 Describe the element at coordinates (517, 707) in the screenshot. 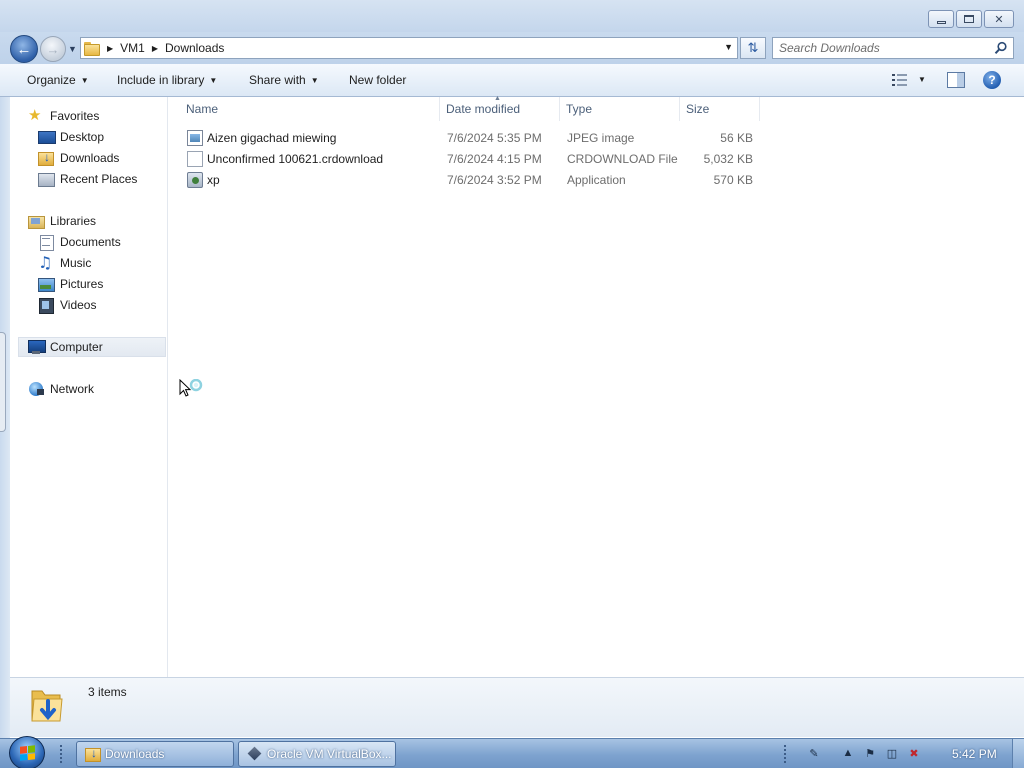

I see `details-pane: 3 items` at that location.